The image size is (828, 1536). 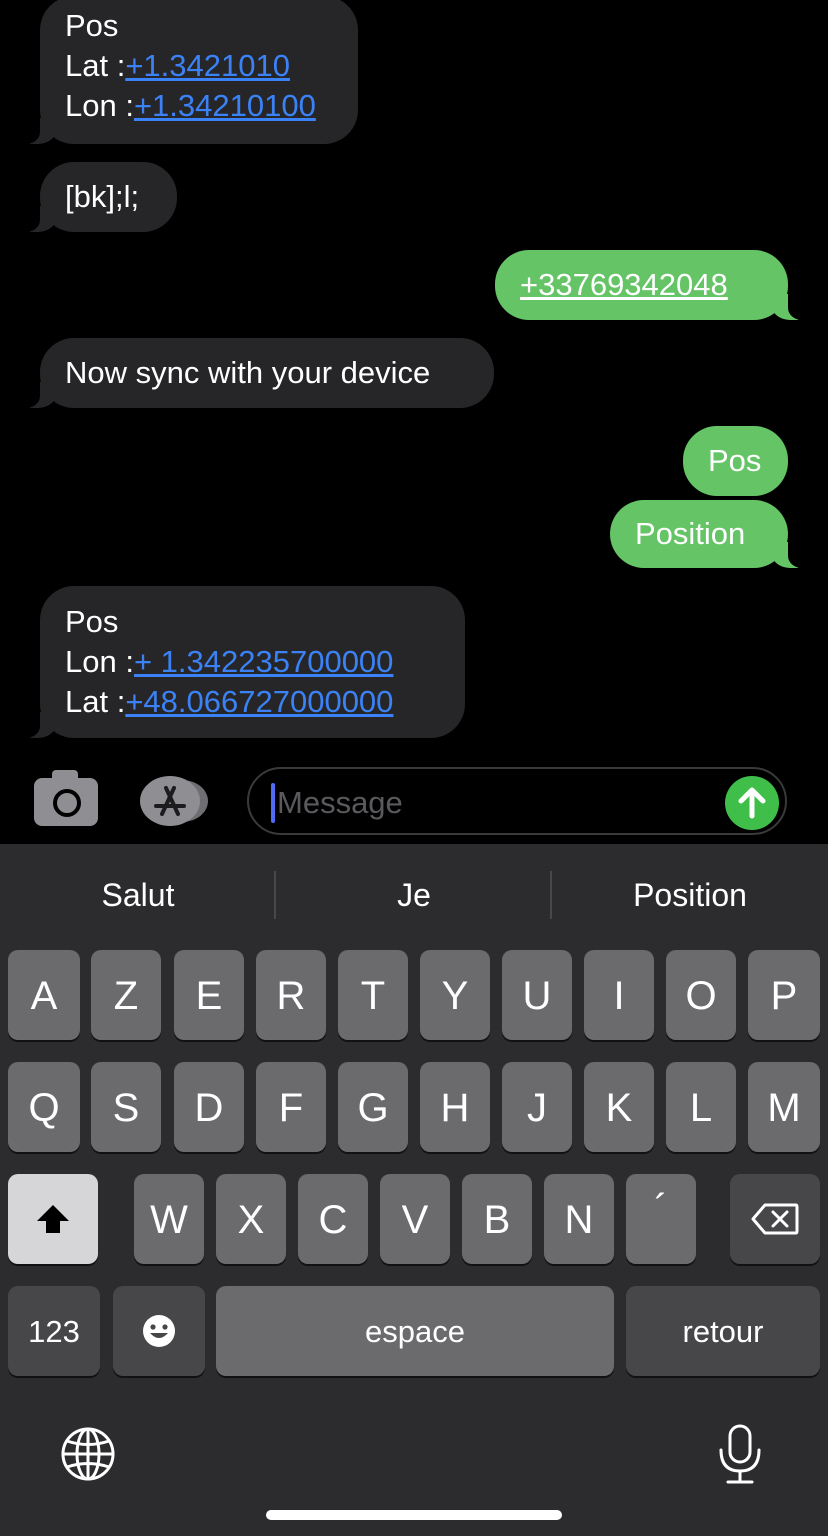 I want to click on key-c: C, so click(x=333, y=1219).